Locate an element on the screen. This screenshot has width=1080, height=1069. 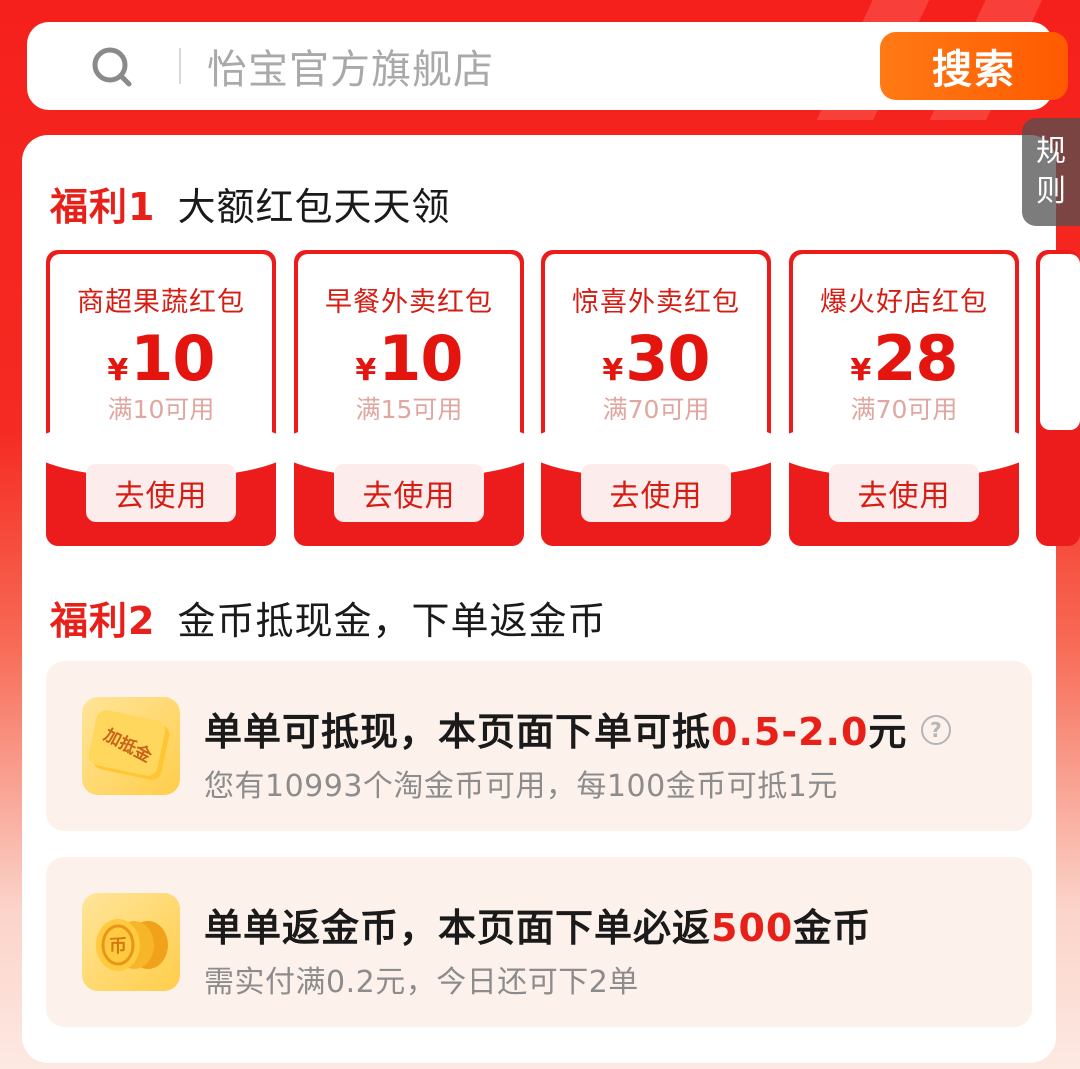
benefit2-tag: 福利2 is located at coordinates (103, 621).